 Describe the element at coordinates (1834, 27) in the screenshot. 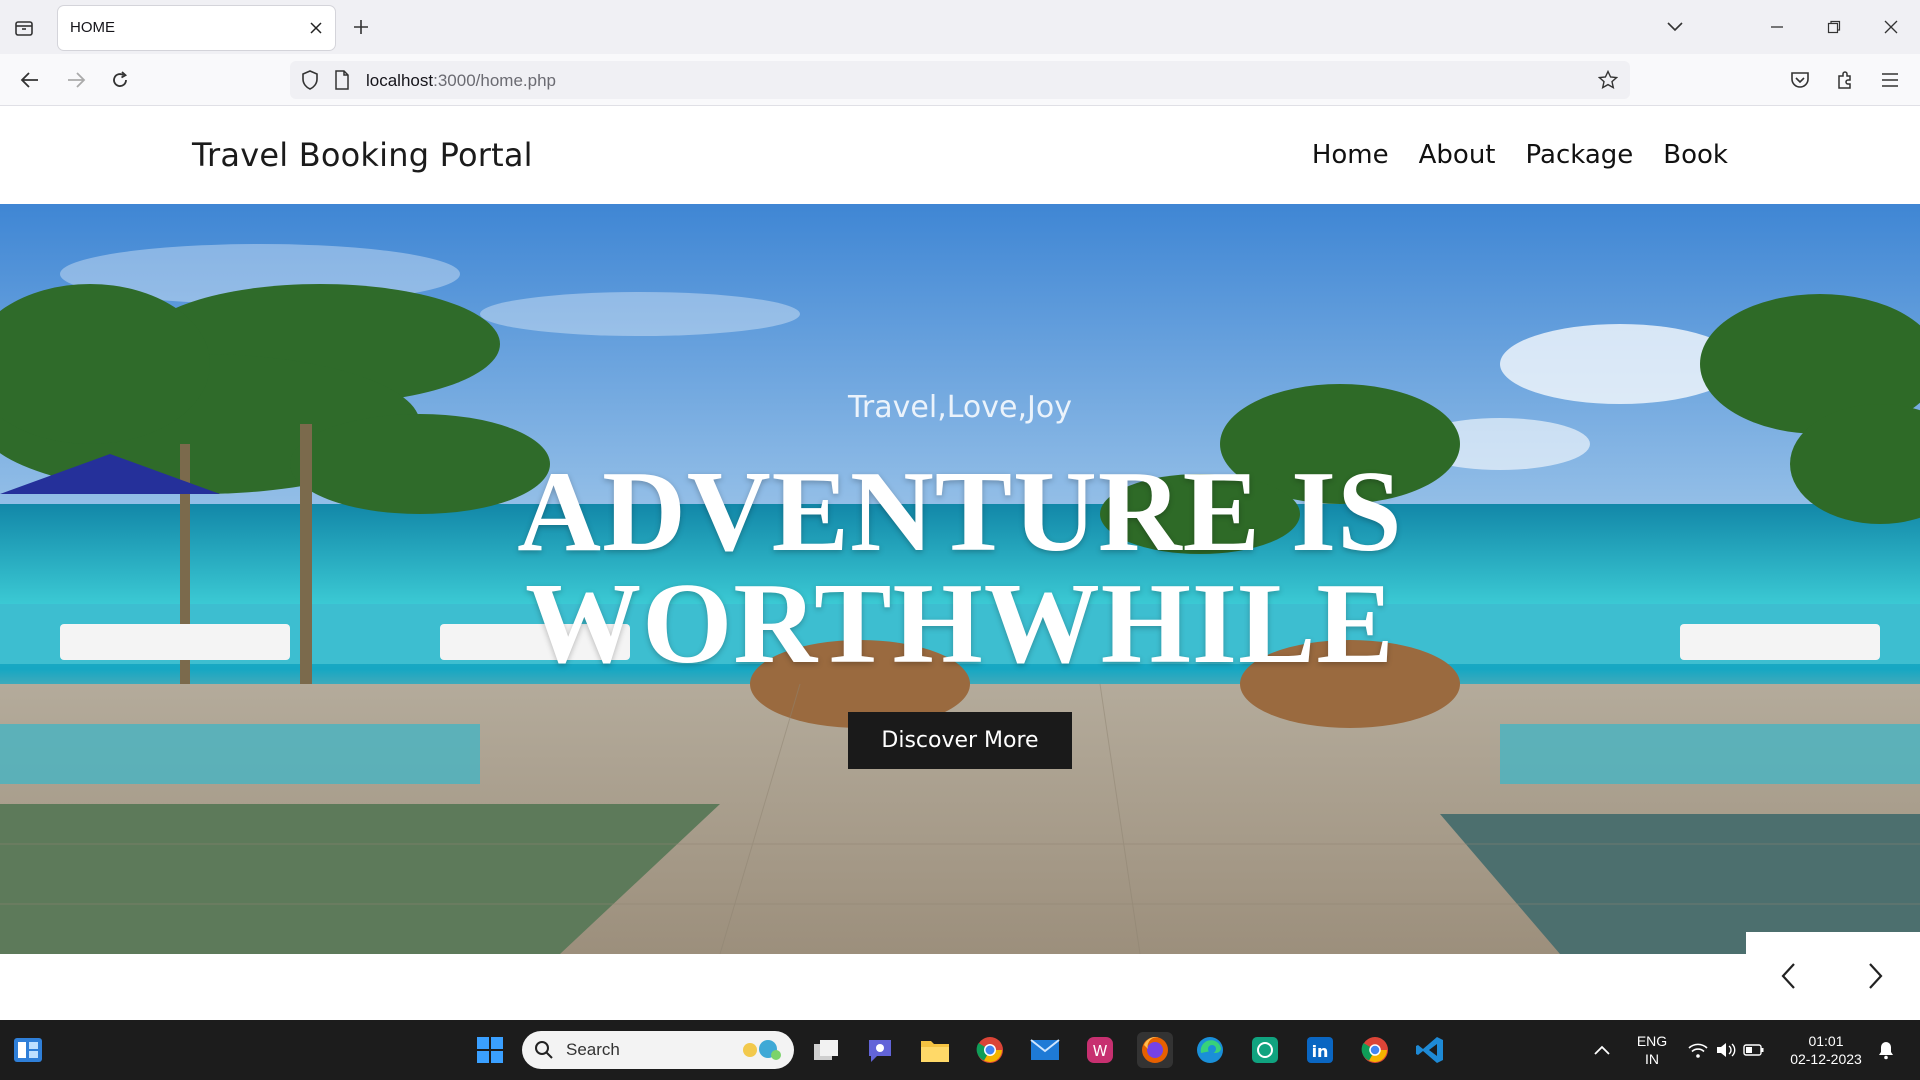

I see `restore-icon` at that location.